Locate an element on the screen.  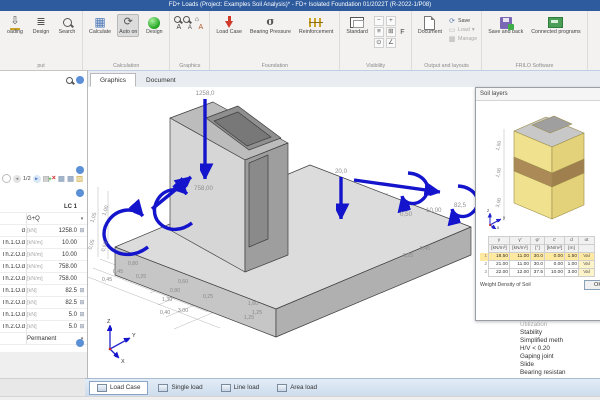
action-select: Permanent is located at coordinates (51, 339).